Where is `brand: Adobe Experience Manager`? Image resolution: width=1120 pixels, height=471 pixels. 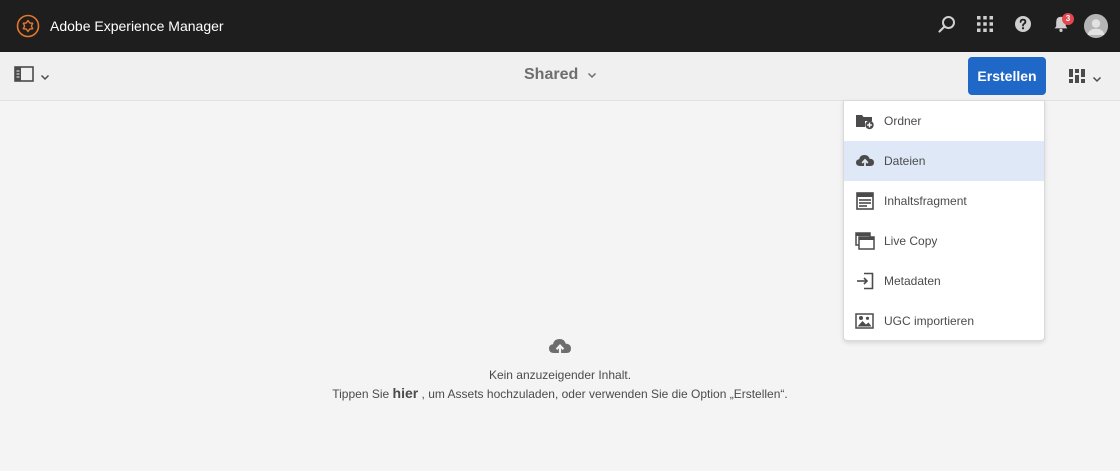
brand: Adobe Experience Manager is located at coordinates (120, 26).